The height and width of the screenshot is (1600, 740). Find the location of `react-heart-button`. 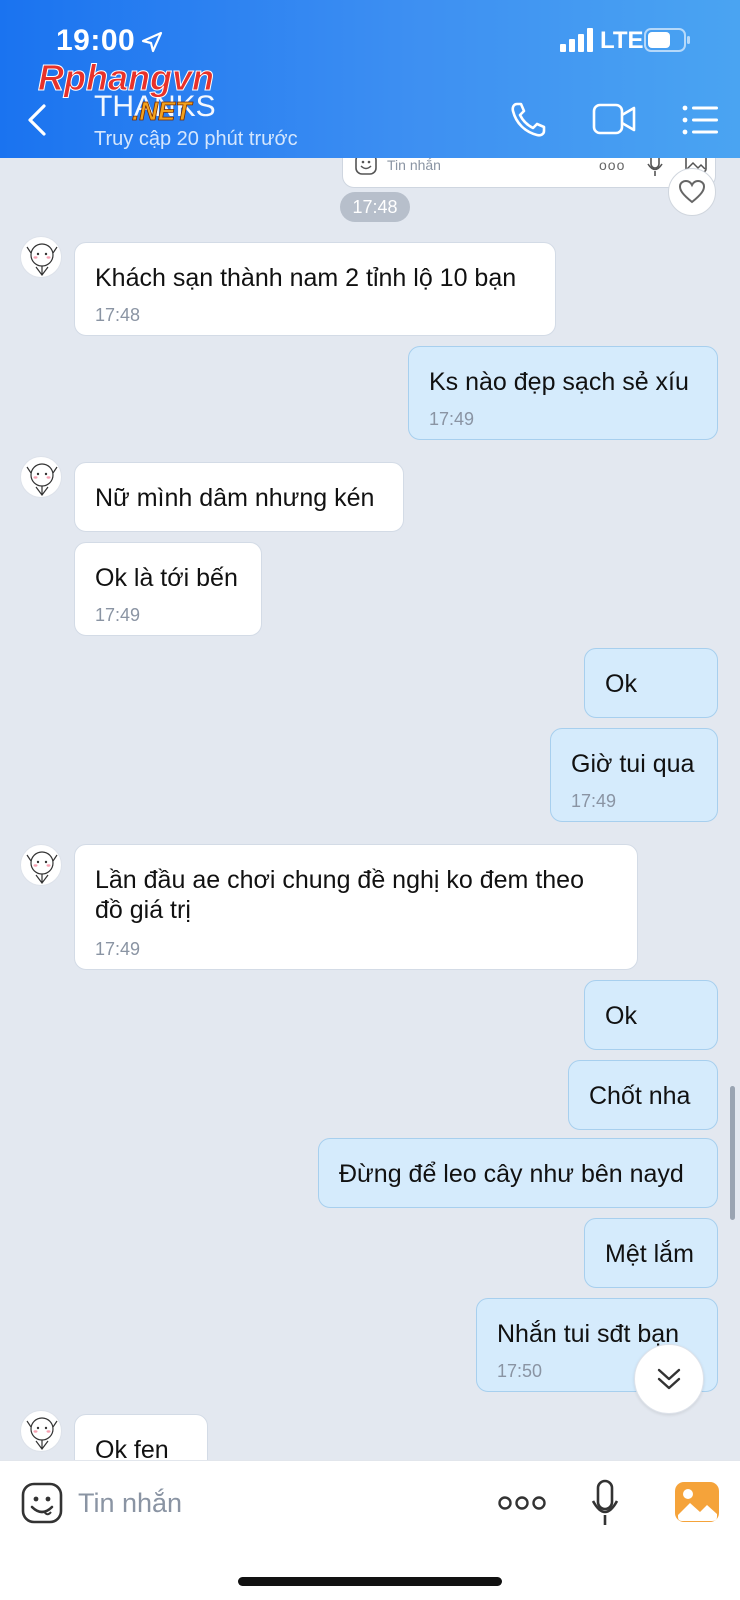

react-heart-button is located at coordinates (692, 192).